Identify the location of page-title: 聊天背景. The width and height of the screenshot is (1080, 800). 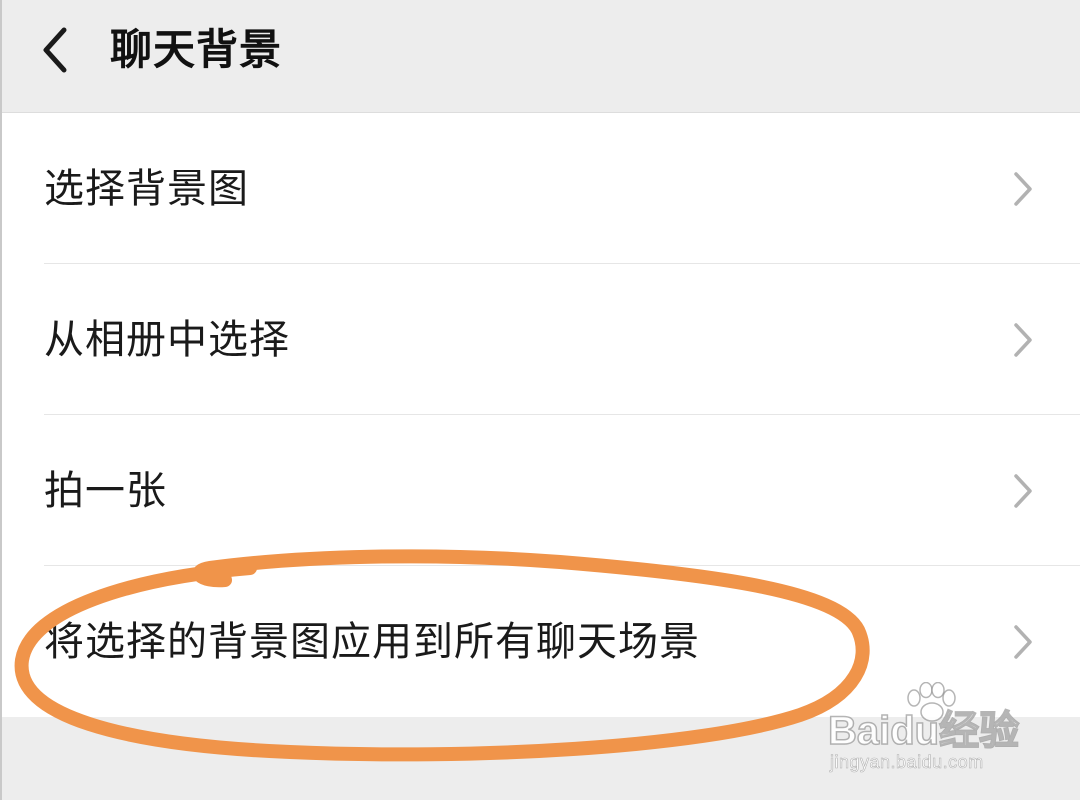
(196, 49).